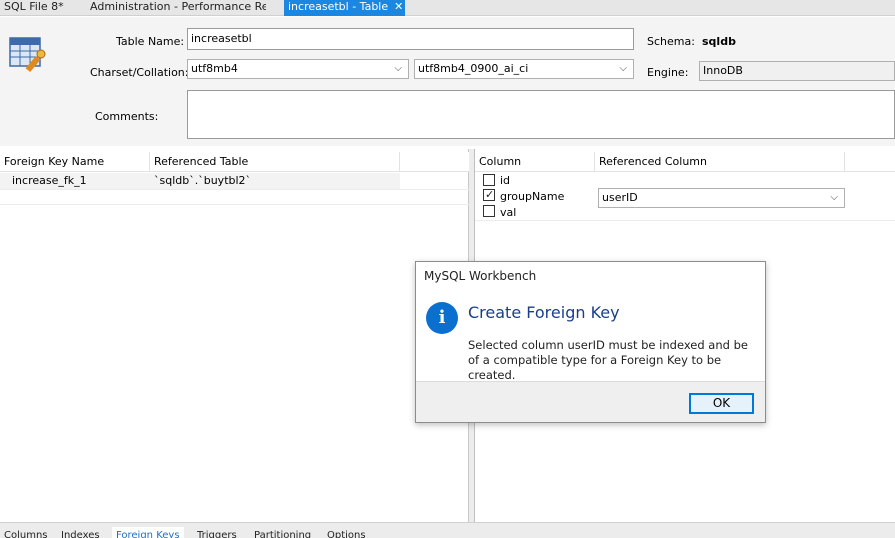  I want to click on close-icon: ✕, so click(398, 6).